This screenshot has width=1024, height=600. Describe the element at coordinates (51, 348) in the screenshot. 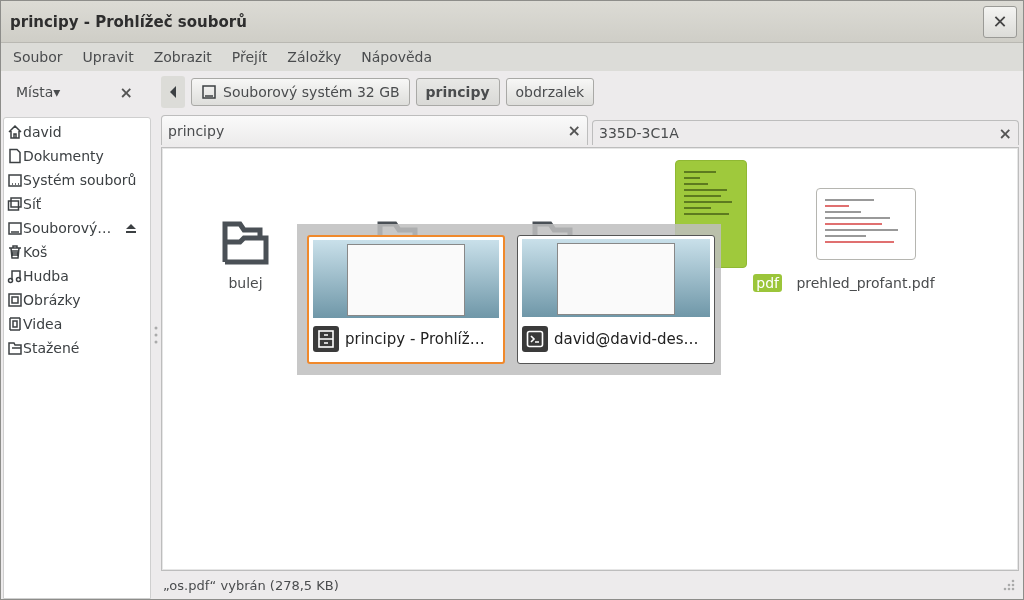

I see `sidebar-item: Stažené` at that location.